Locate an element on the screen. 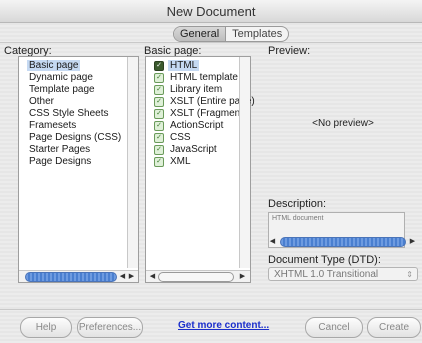 This screenshot has height=343, width=422. basic-page-item: HTML is located at coordinates (184, 65).